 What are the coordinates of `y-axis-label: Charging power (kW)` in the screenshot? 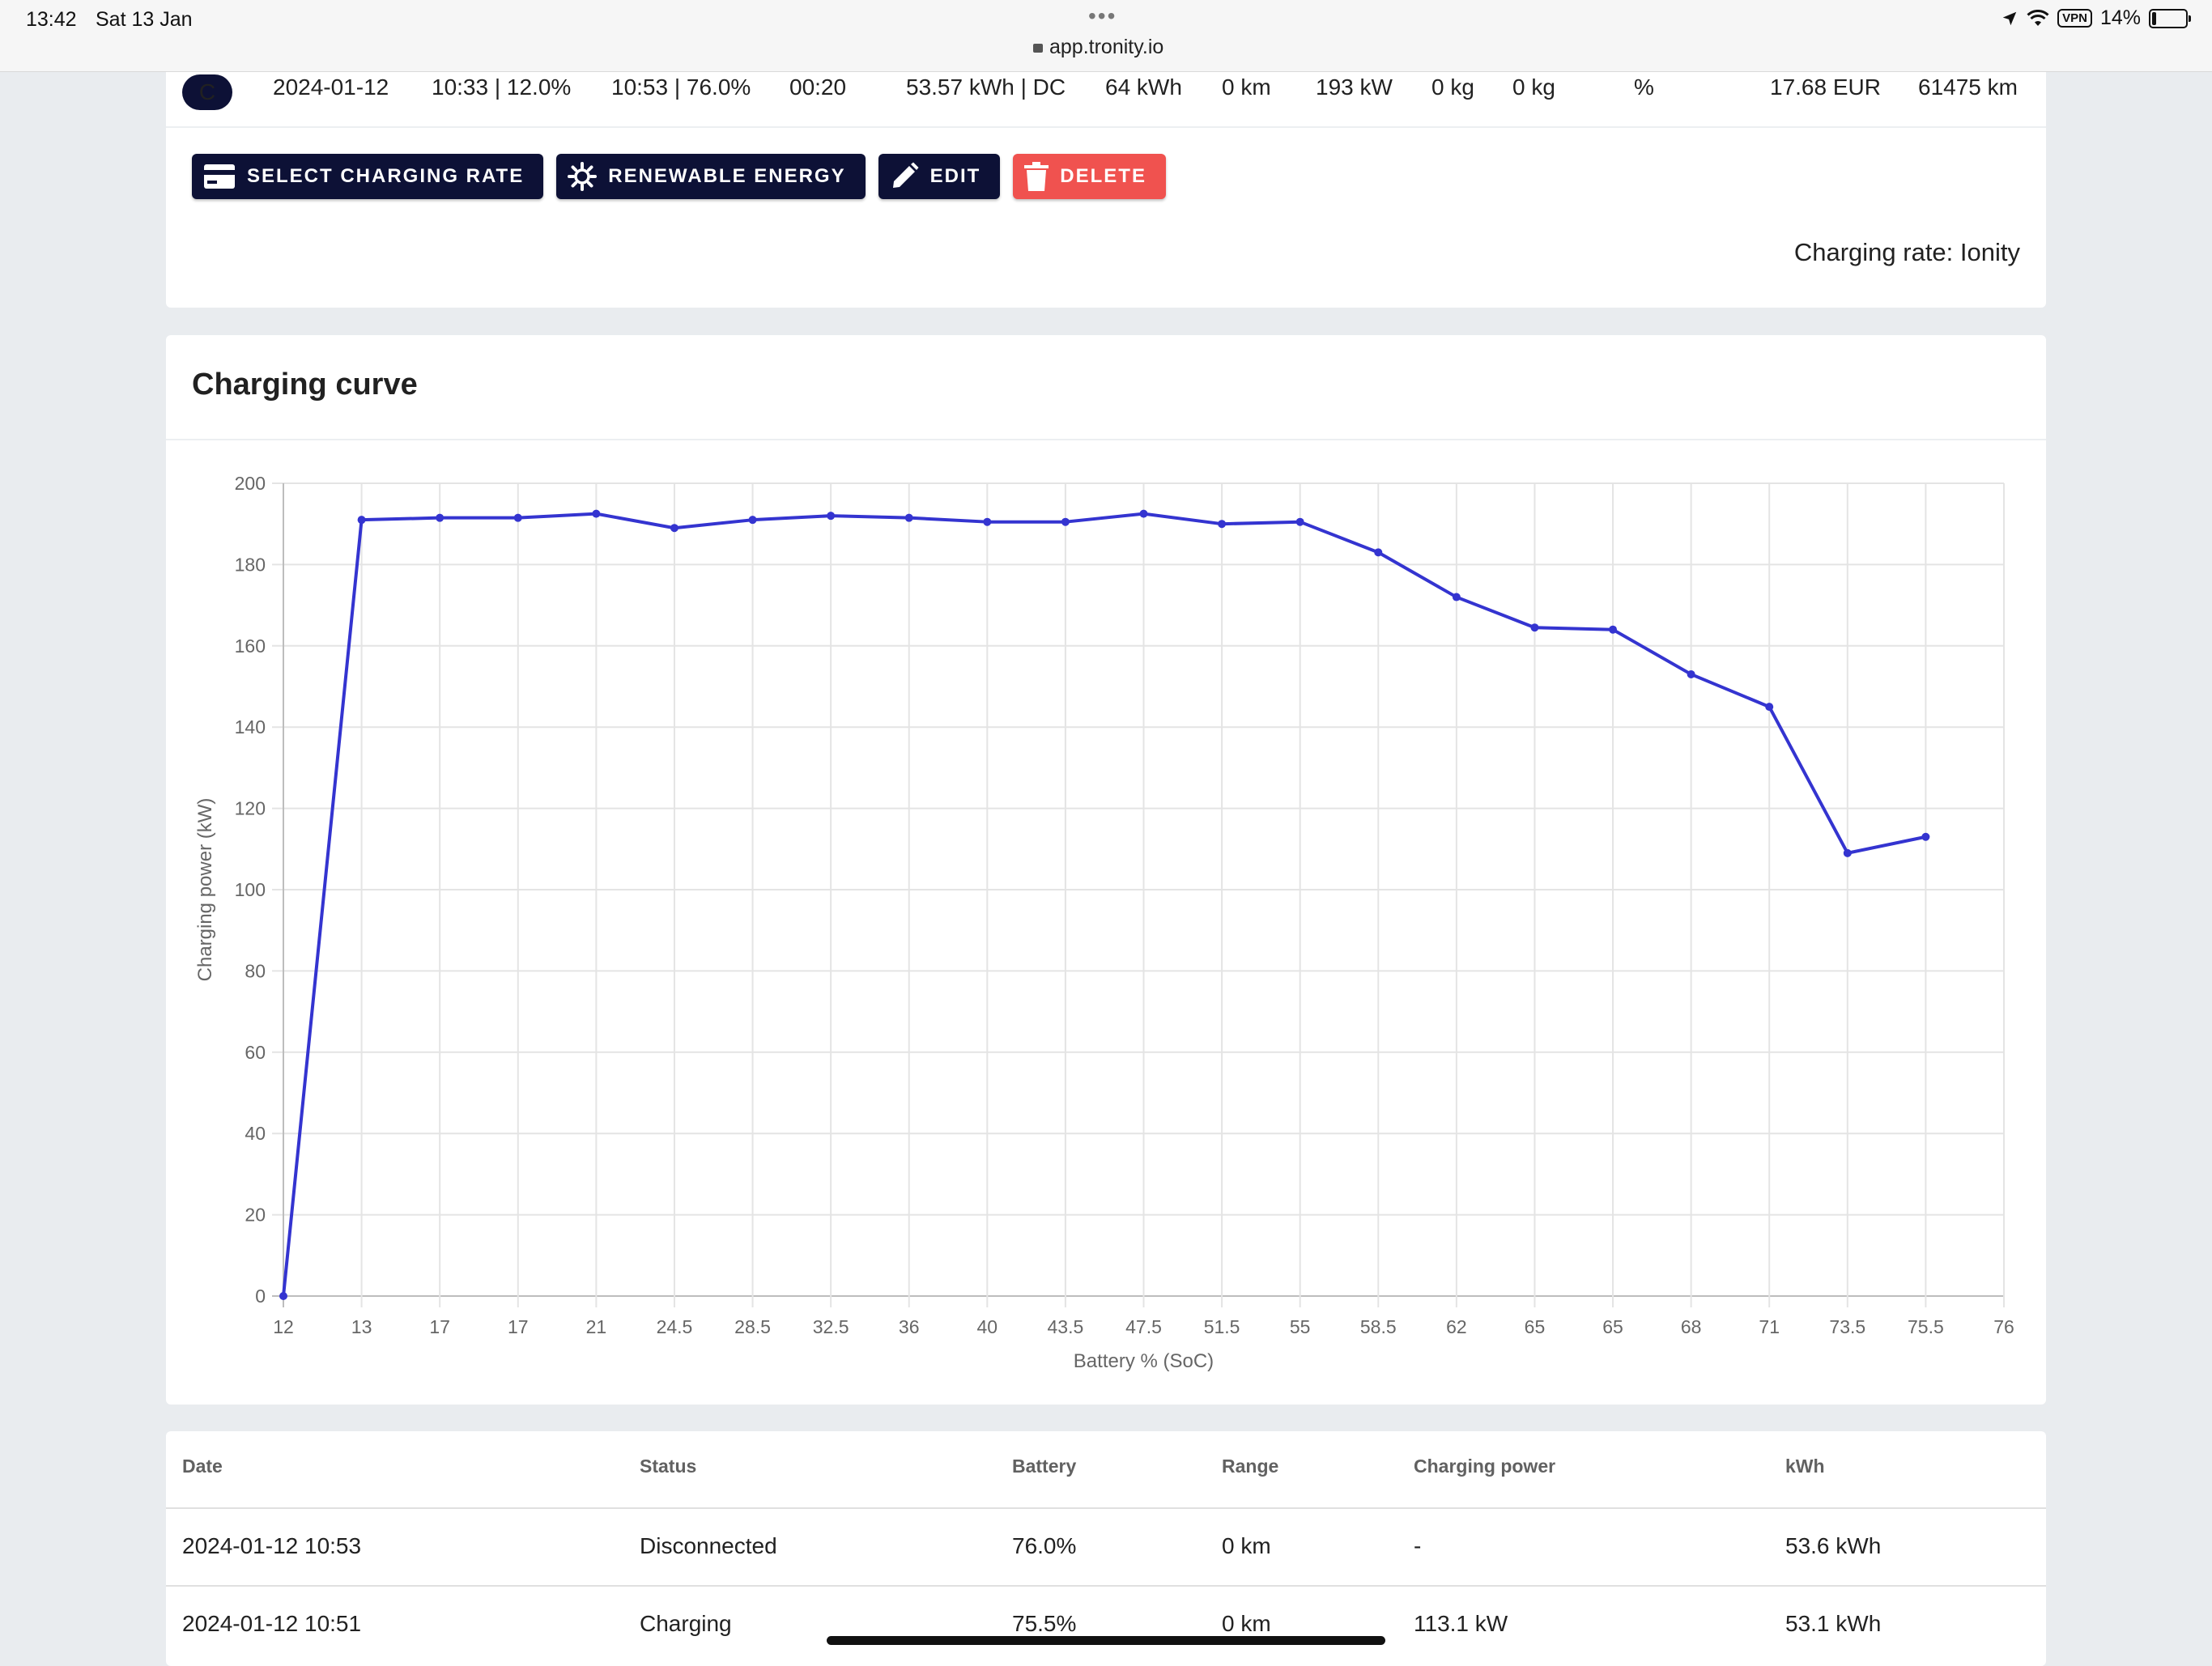 It's located at (205, 890).